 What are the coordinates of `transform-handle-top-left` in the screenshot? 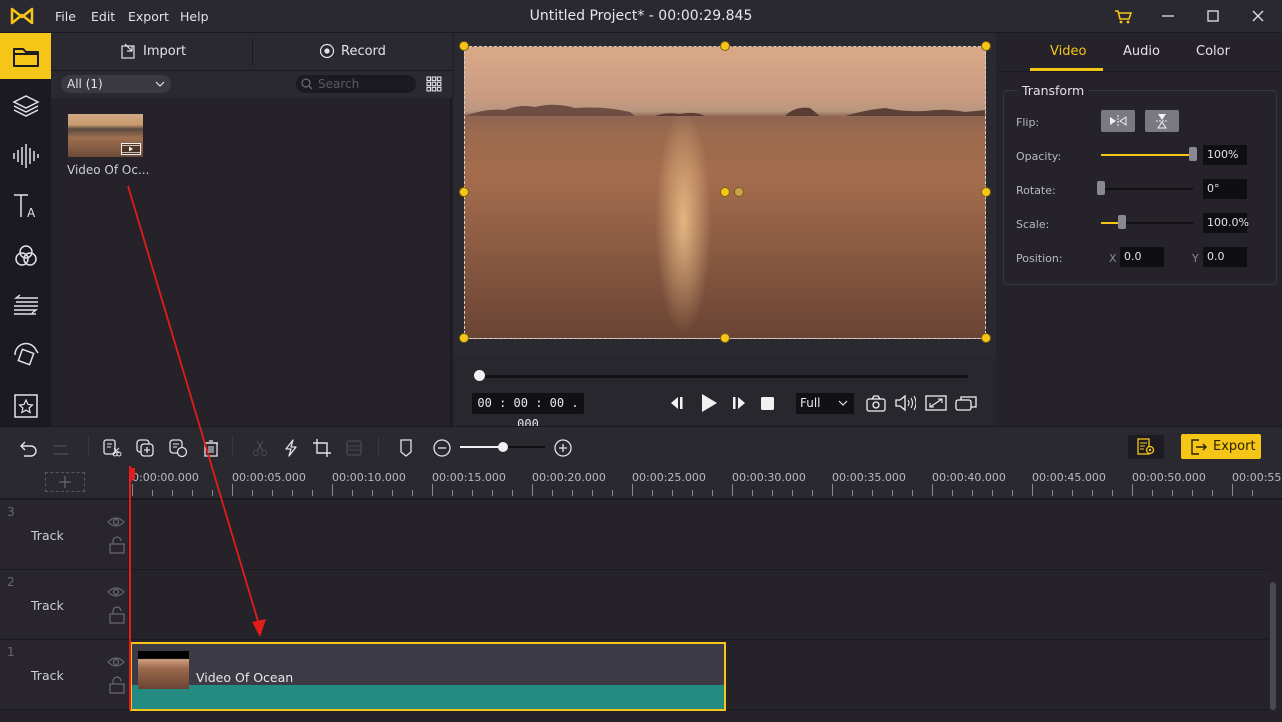 It's located at (464, 46).